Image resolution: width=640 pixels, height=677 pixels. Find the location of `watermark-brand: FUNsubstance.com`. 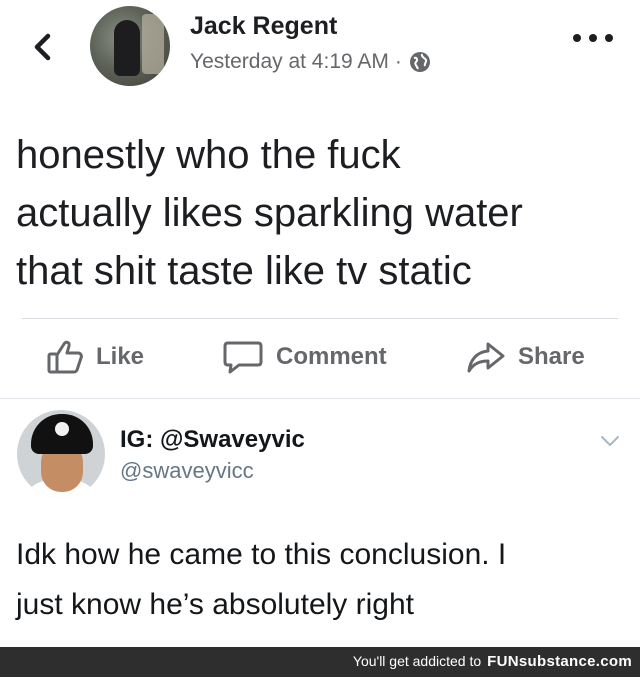

watermark-brand: FUNsubstance.com is located at coordinates (559, 661).